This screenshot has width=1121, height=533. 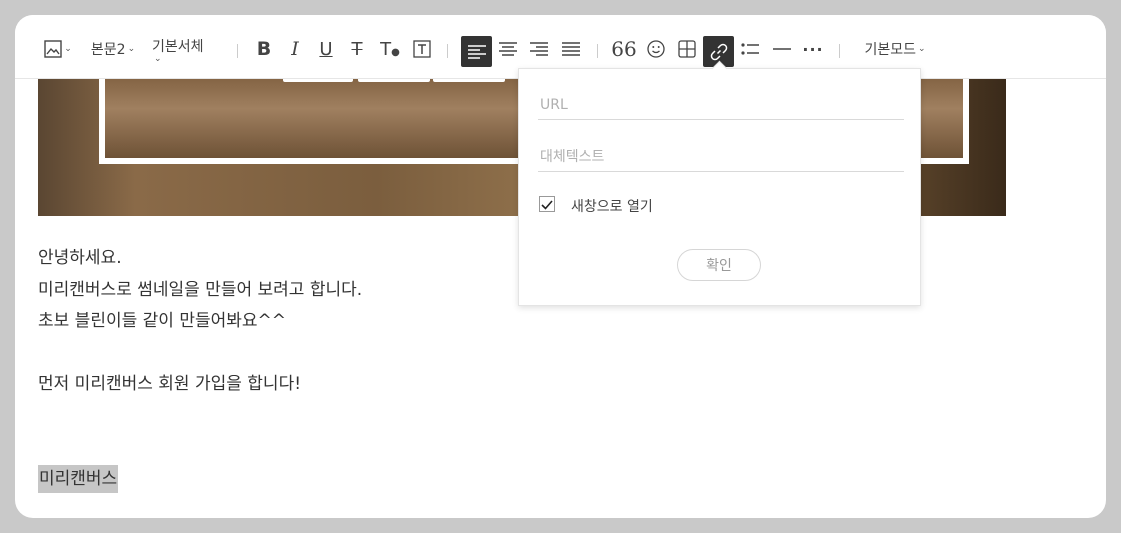 I want to click on strikethrough-button: T, so click(x=357, y=49).